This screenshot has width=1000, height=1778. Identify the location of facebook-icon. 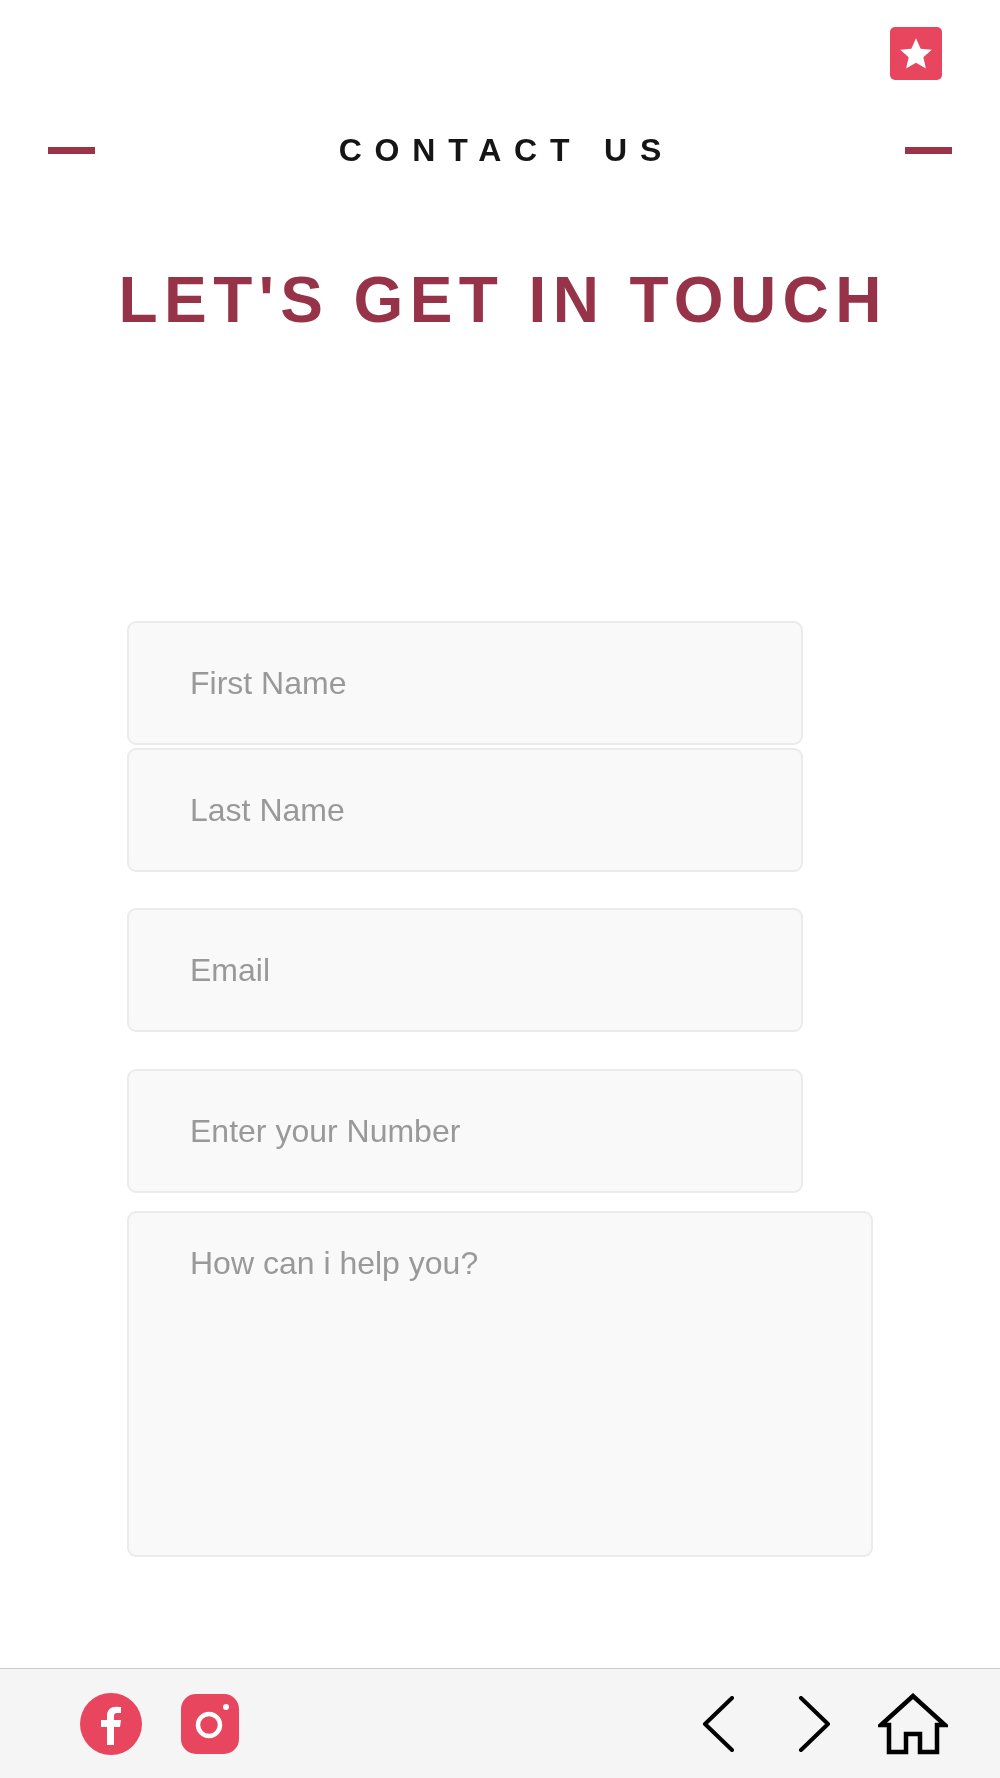
(111, 1723).